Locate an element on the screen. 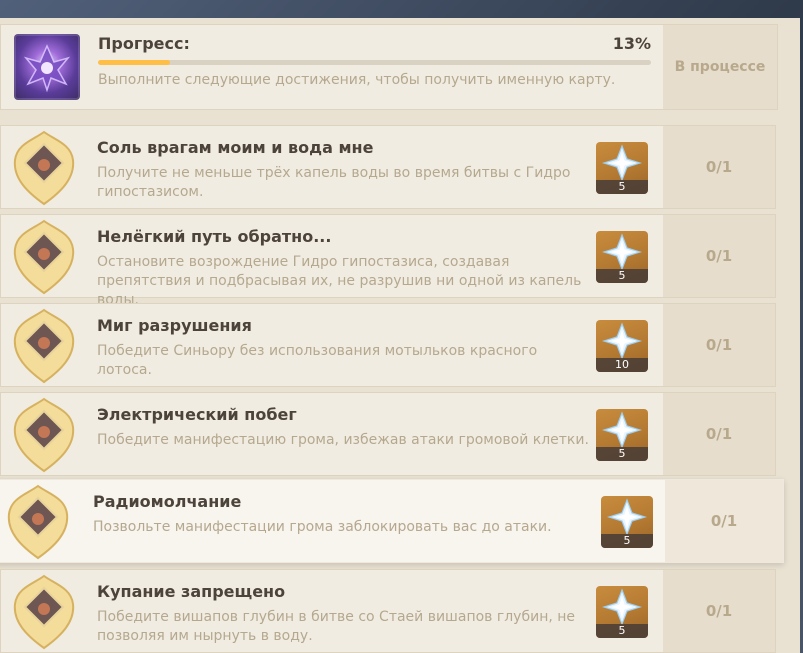 The width and height of the screenshot is (803, 653). progress-bar is located at coordinates (374, 62).